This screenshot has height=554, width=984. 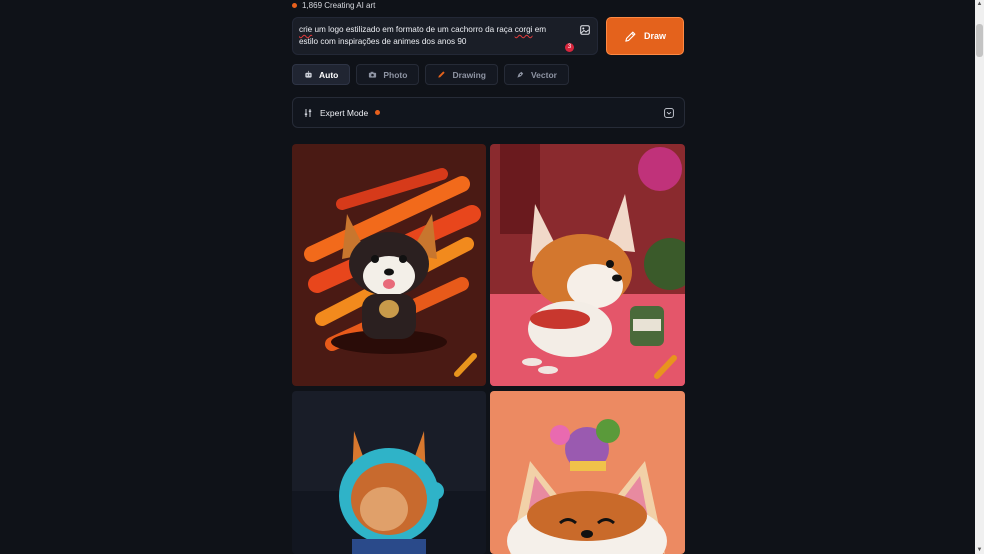 I want to click on creating-status: 1,869 Creating AI art, so click(x=333, y=5).